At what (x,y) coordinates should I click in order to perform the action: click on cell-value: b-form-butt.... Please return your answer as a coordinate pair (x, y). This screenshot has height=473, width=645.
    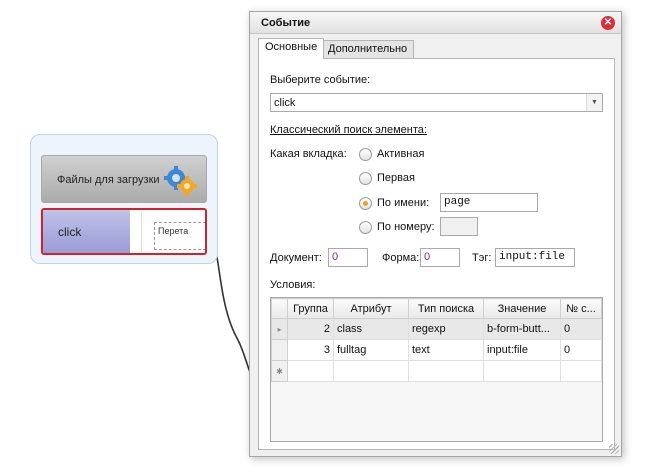
    Looking at the image, I should click on (522, 329).